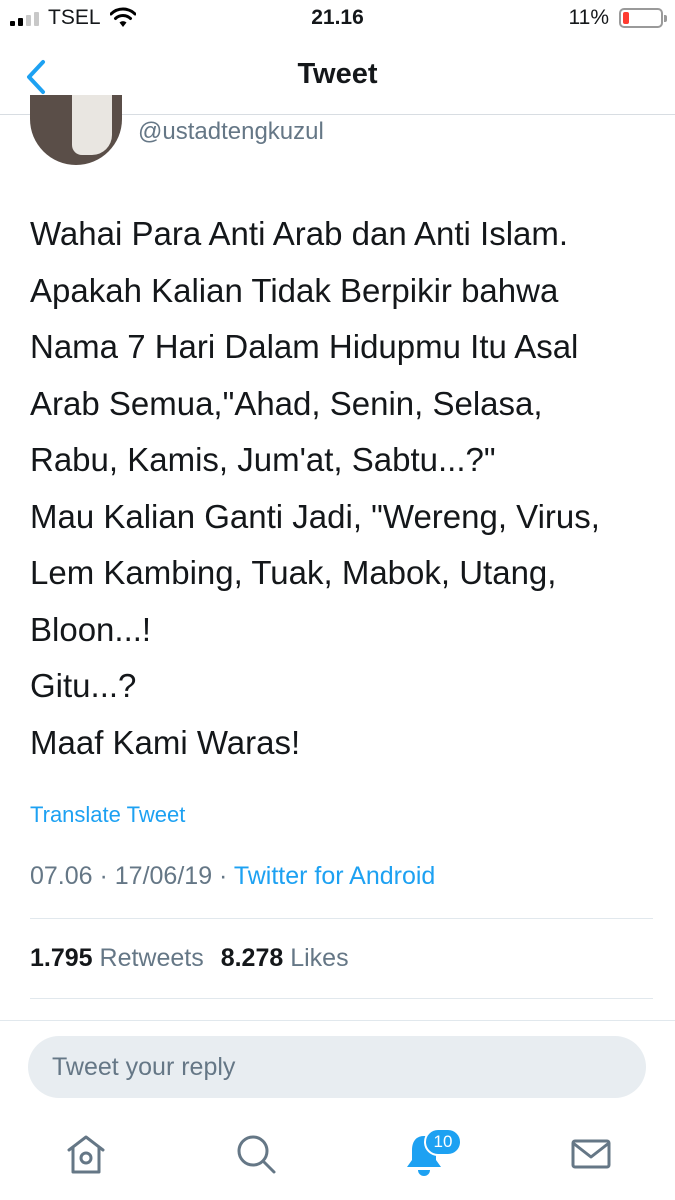  Describe the element at coordinates (132, 876) in the screenshot. I see `tweet-timestamp: 07.06 · 17/06/19 ·` at that location.